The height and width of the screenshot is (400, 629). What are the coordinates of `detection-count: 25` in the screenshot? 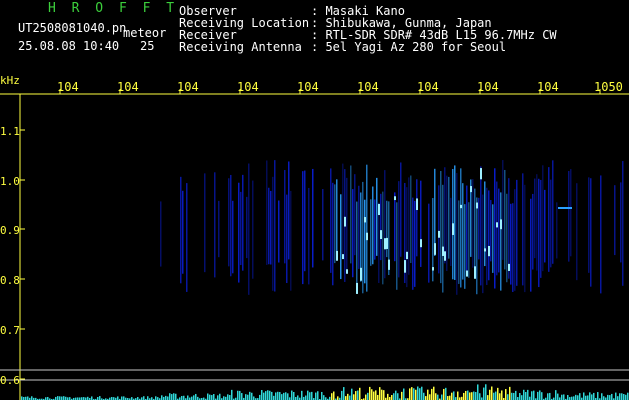 It's located at (147, 46).